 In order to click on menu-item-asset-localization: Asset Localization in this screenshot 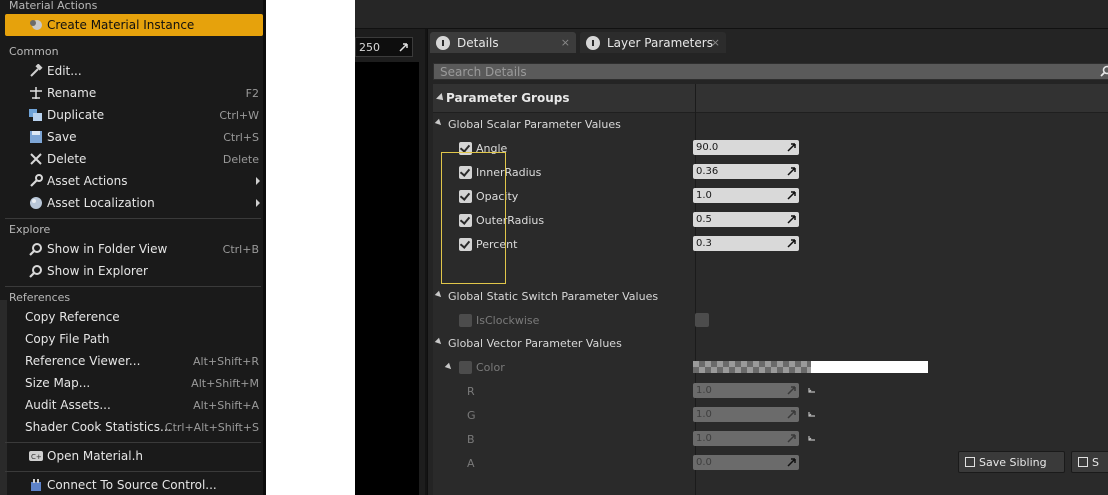, I will do `click(134, 203)`.